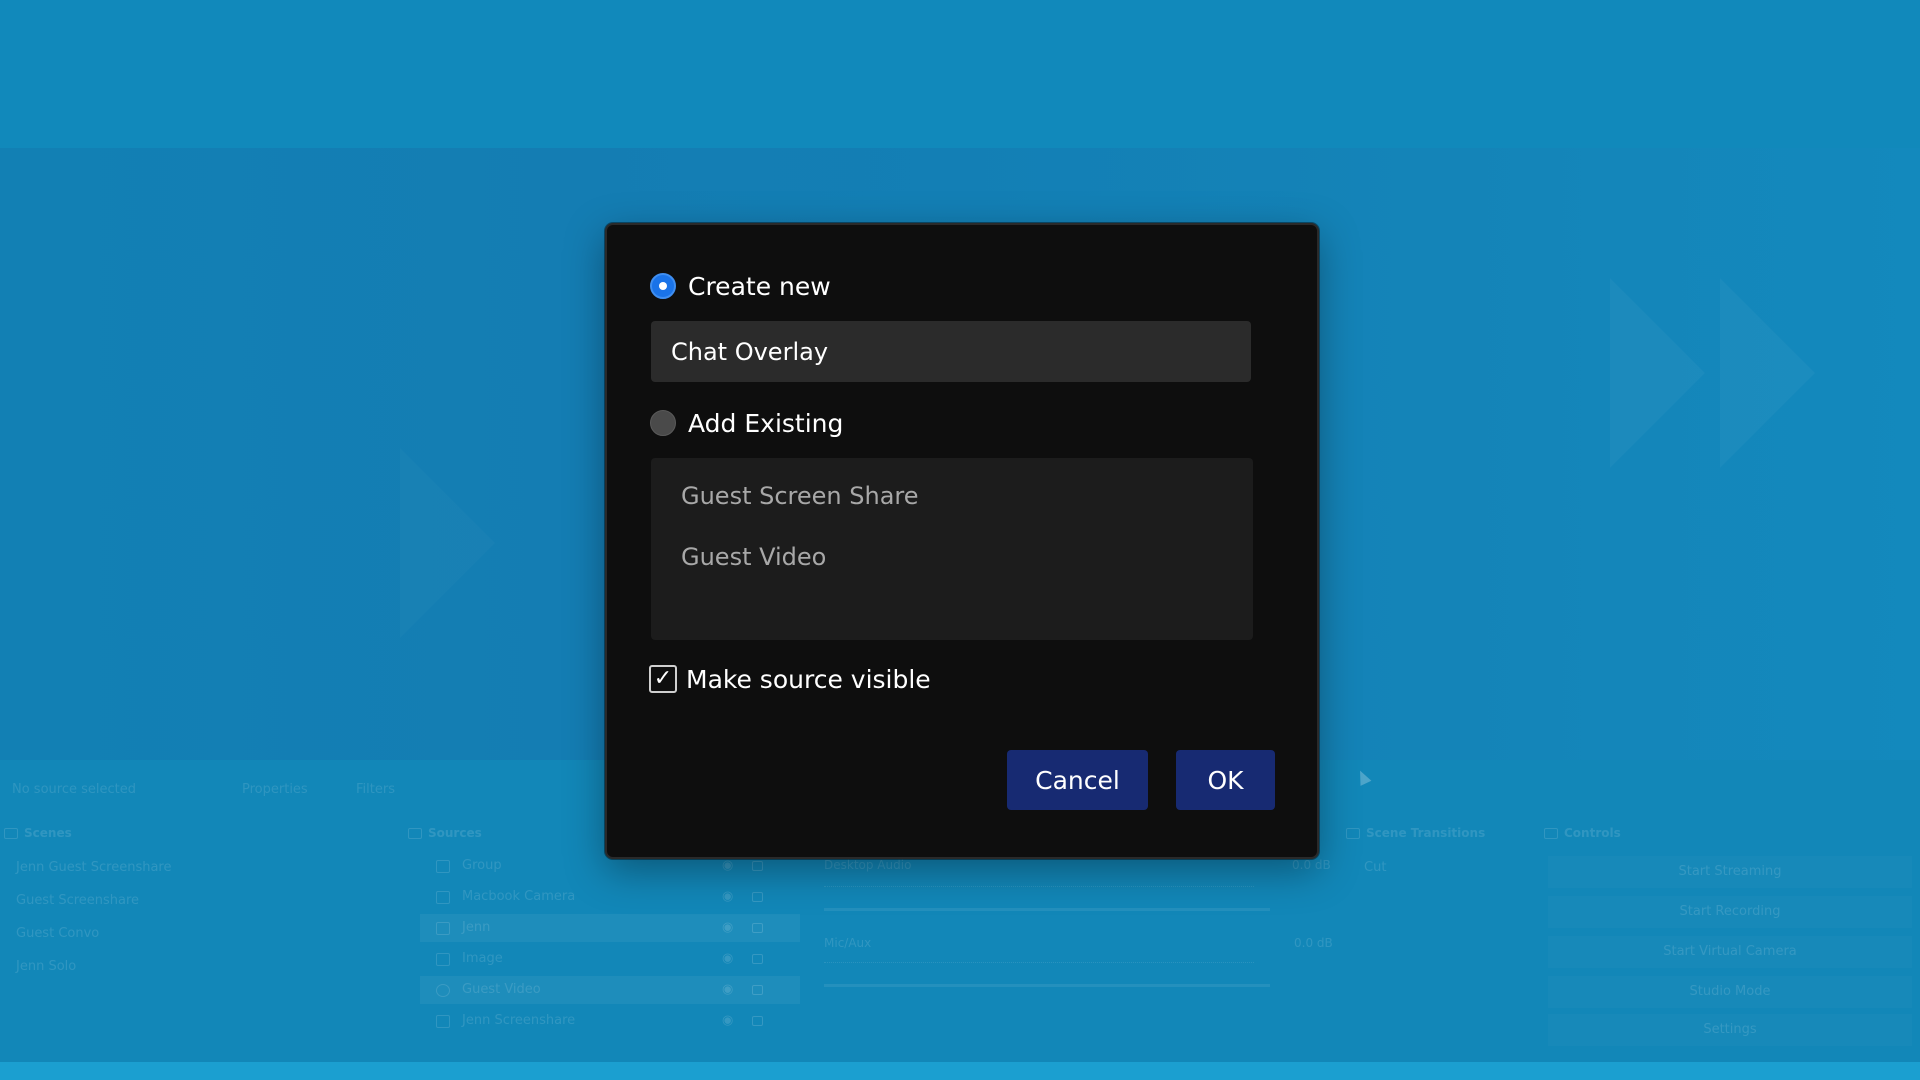 This screenshot has height=1080, width=1920. What do you see at coordinates (1551, 833) in the screenshot?
I see `controls-icon` at bounding box center [1551, 833].